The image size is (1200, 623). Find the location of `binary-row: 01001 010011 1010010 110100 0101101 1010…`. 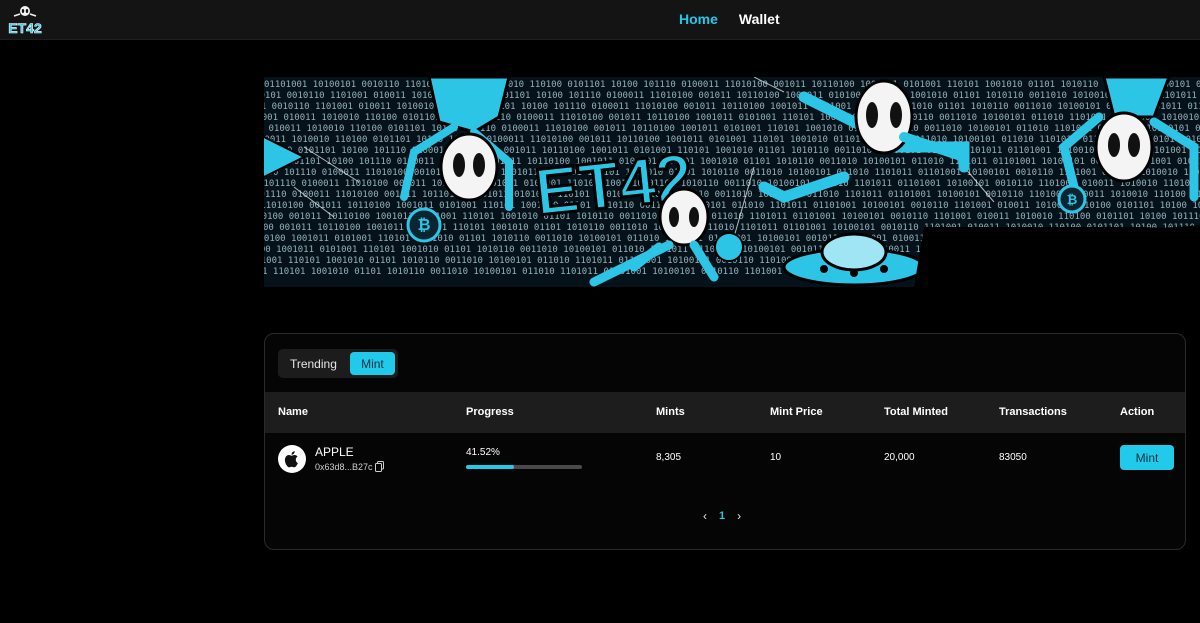

binary-row: 01001 010011 1010010 110100 0101101 1010… is located at coordinates (732, 129).